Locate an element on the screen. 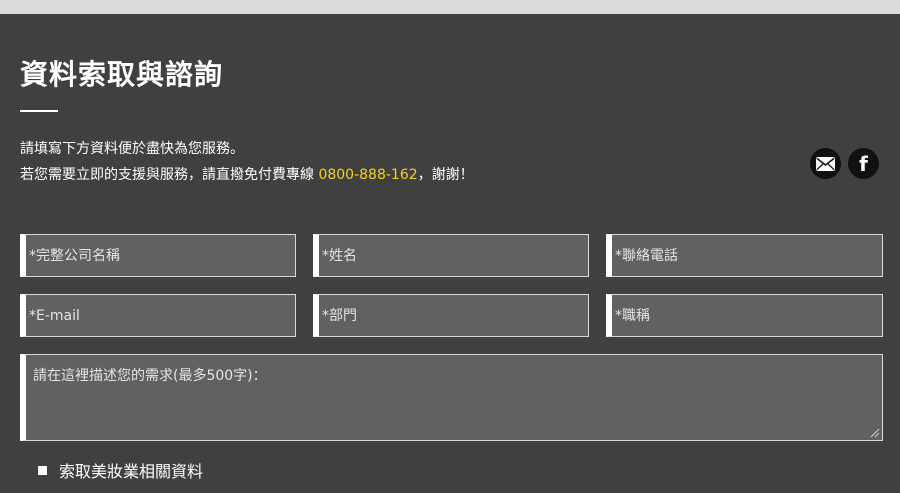  top-bar is located at coordinates (450, 7).